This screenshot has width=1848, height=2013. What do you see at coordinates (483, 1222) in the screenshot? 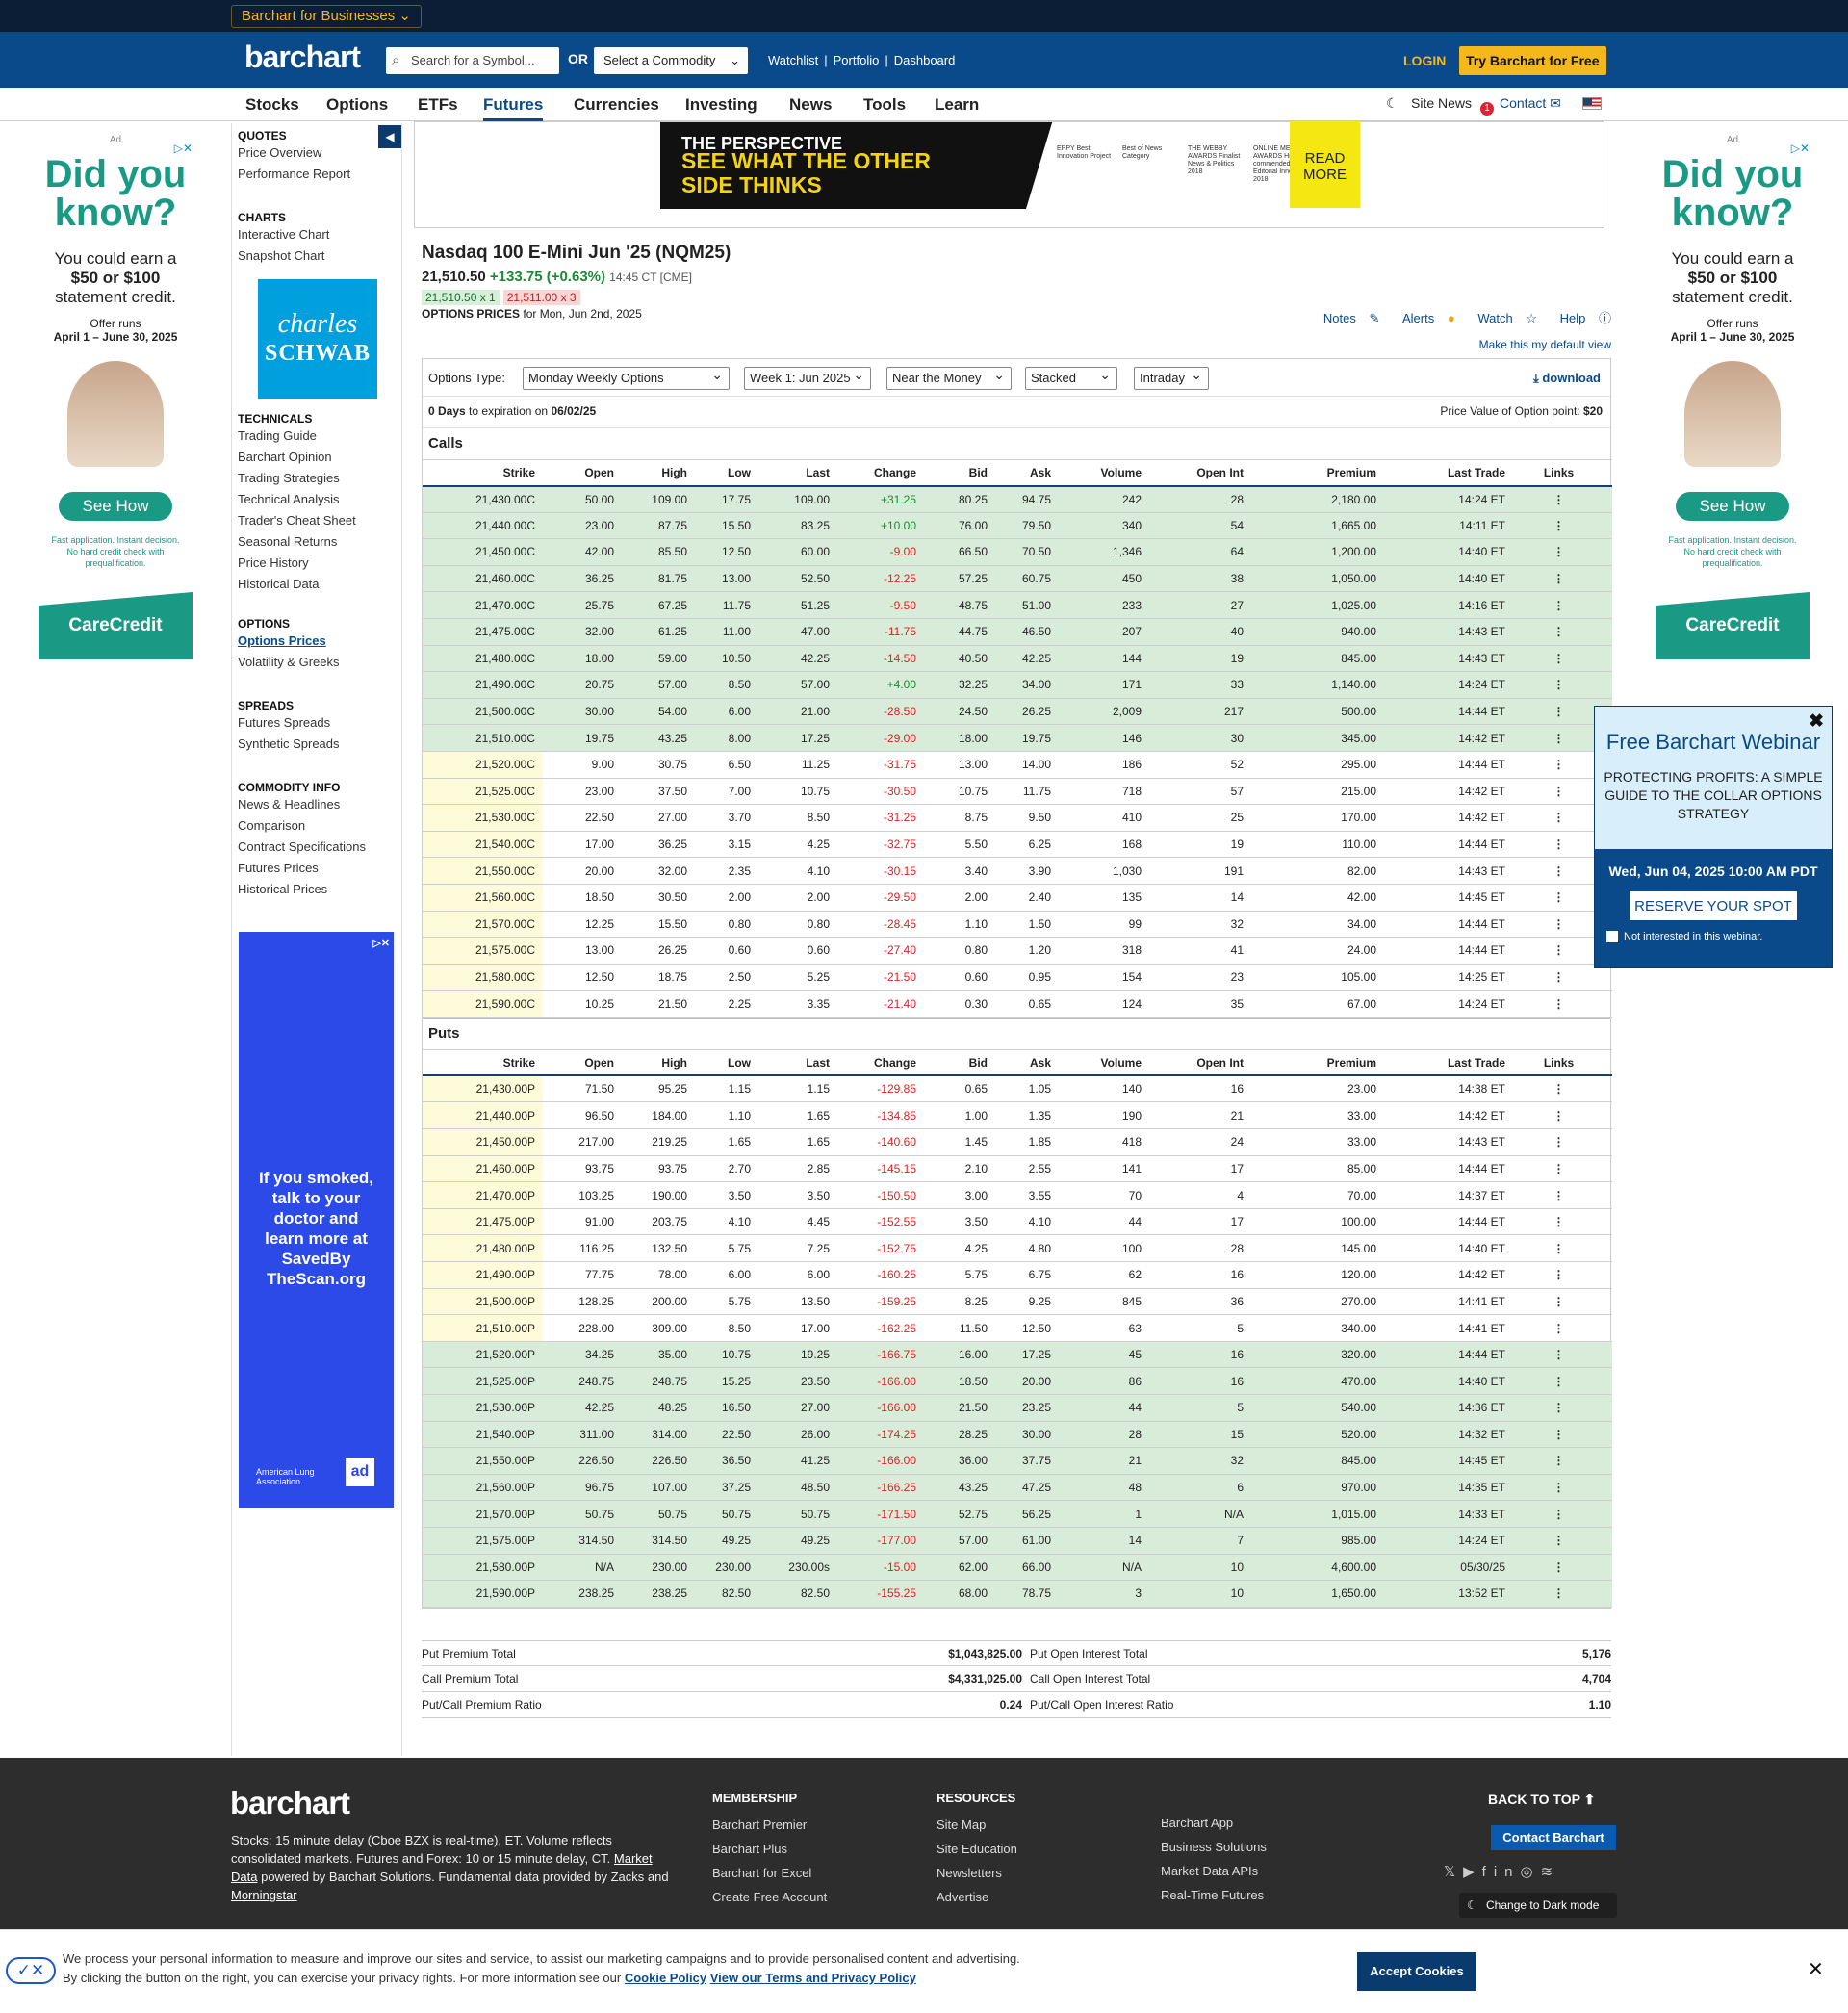
I see `strike-cell: 21,475.00P` at bounding box center [483, 1222].